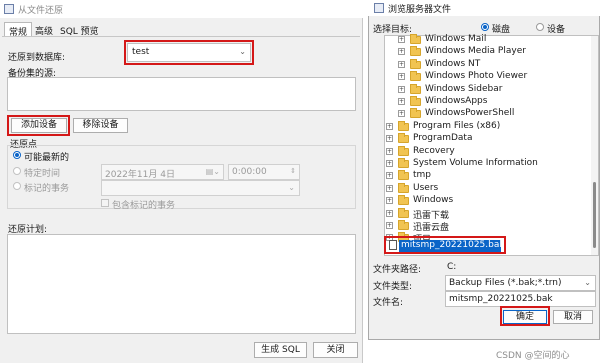 This screenshot has width=600, height=363. Describe the element at coordinates (105, 203) in the screenshot. I see `include-mark-checkbox` at that location.